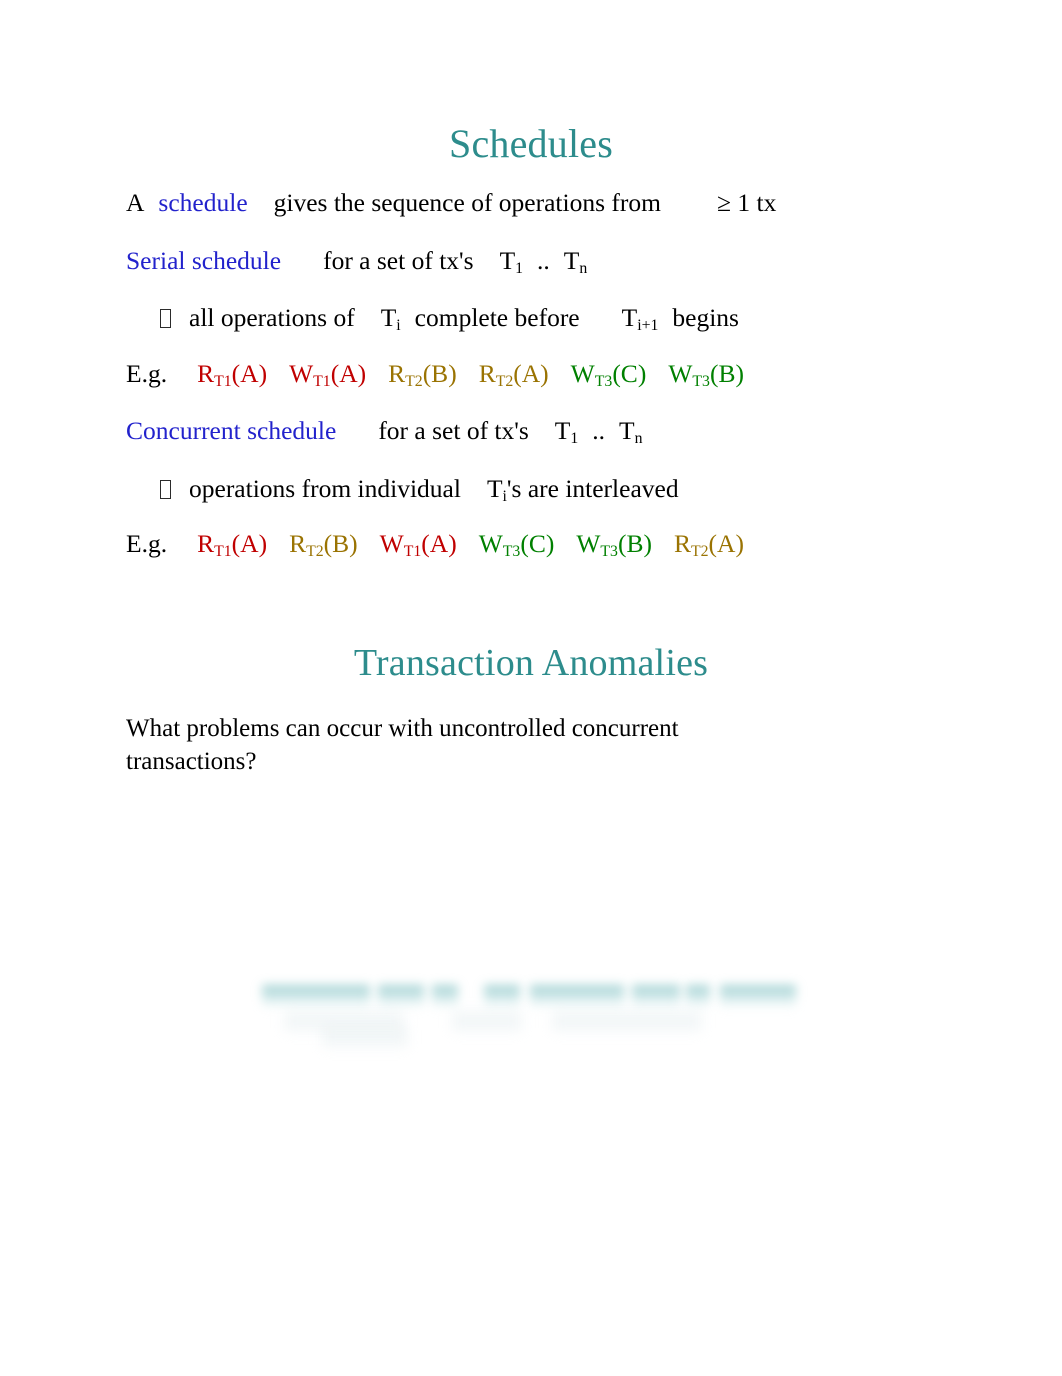 The width and height of the screenshot is (1062, 1376). Describe the element at coordinates (648, 326) in the screenshot. I see `tx-b-subscript: i+1` at that location.